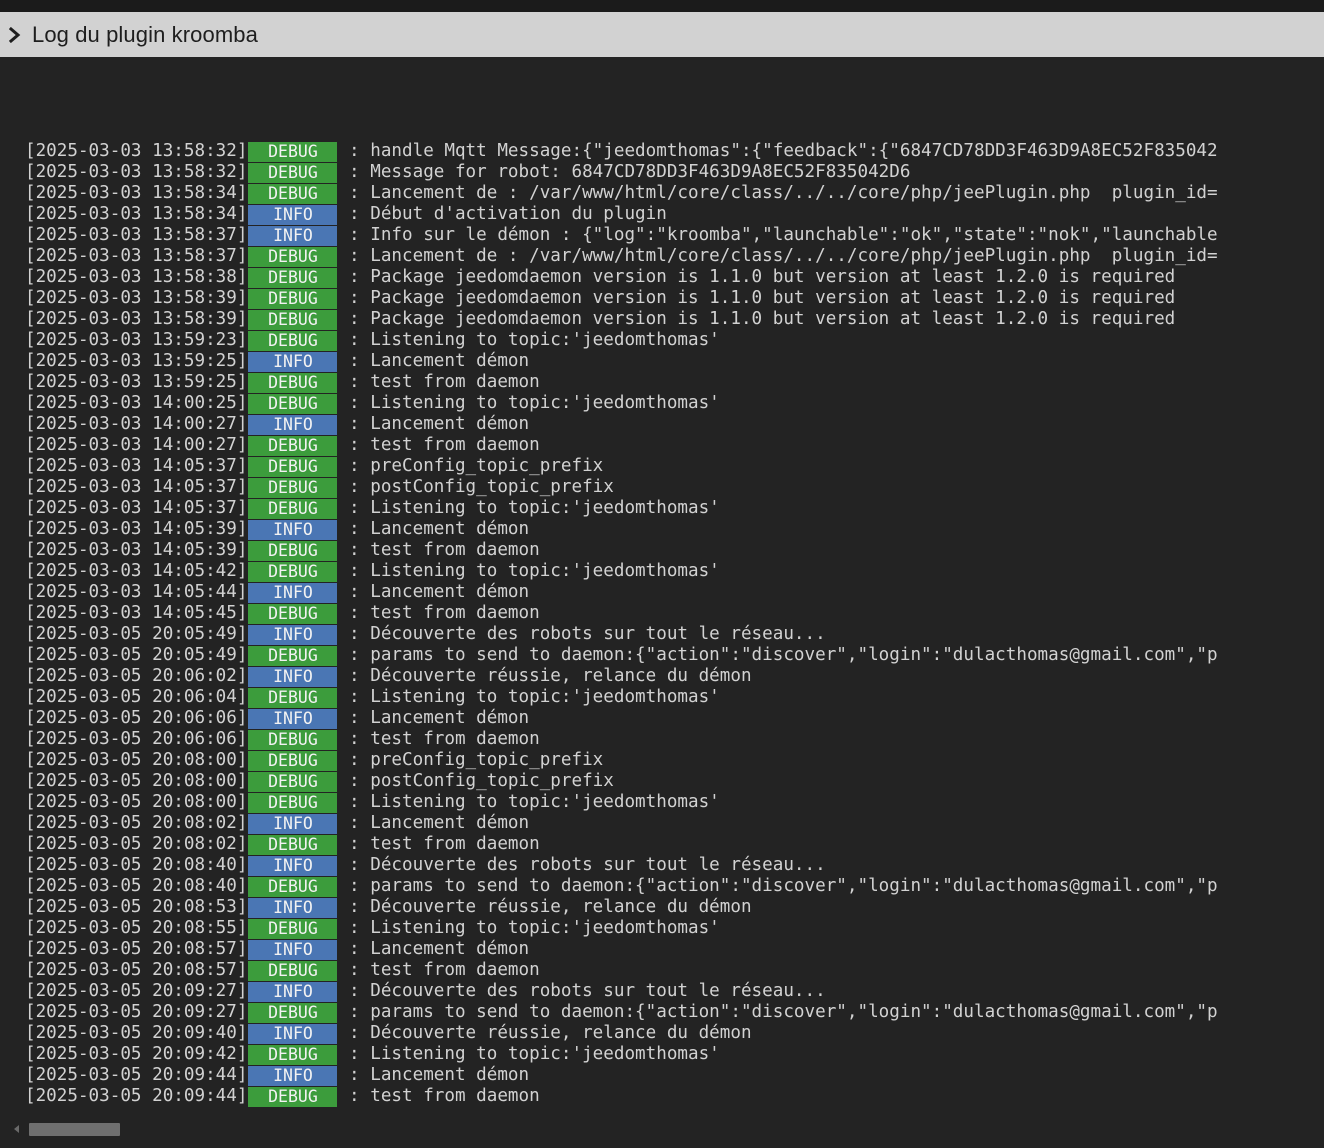  Describe the element at coordinates (136, 613) in the screenshot. I see `log-timestamp: [2025-03-03 14:05:45]` at that location.